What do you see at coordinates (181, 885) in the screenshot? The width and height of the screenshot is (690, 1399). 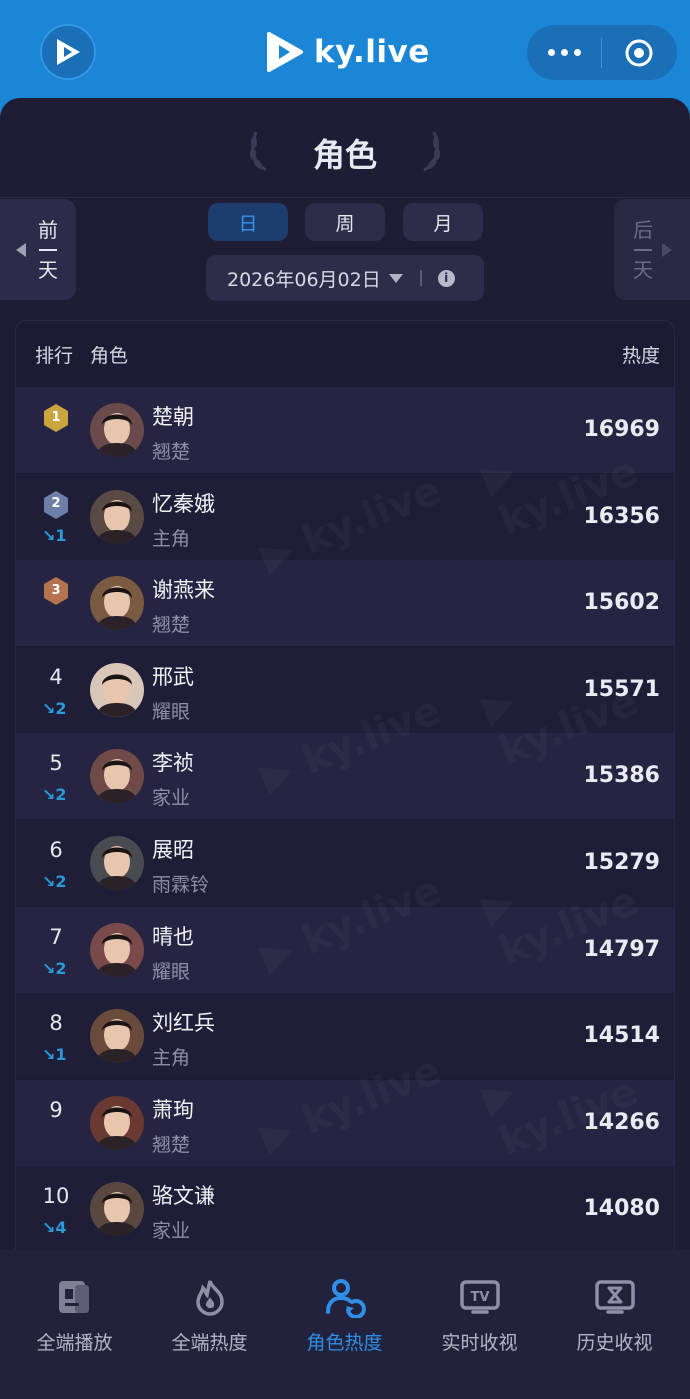 I see `drama-title: 雨霖铃` at bounding box center [181, 885].